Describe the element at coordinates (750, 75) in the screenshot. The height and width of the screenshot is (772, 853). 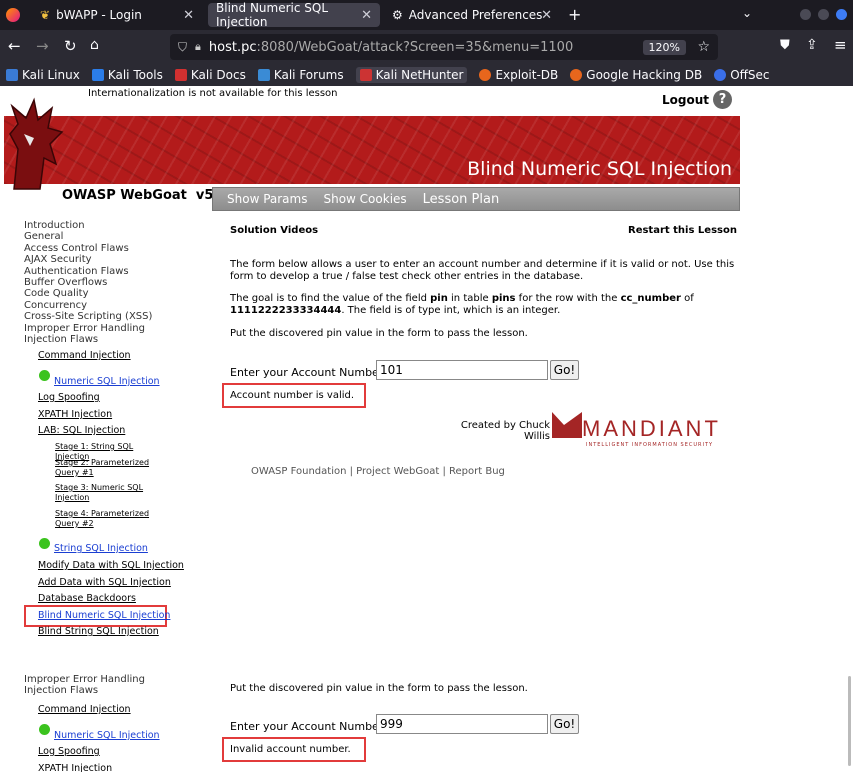
I see `bookmark-label: OffSec` at that location.